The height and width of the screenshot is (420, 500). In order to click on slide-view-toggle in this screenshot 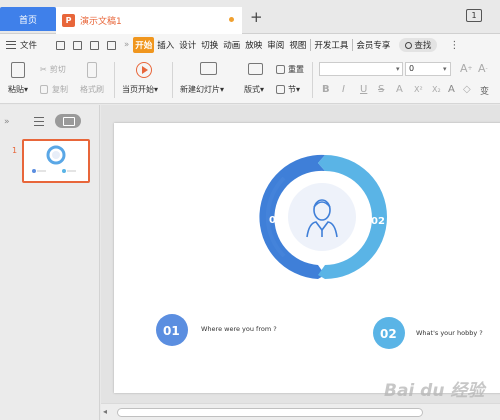, I will do `click(68, 121)`.